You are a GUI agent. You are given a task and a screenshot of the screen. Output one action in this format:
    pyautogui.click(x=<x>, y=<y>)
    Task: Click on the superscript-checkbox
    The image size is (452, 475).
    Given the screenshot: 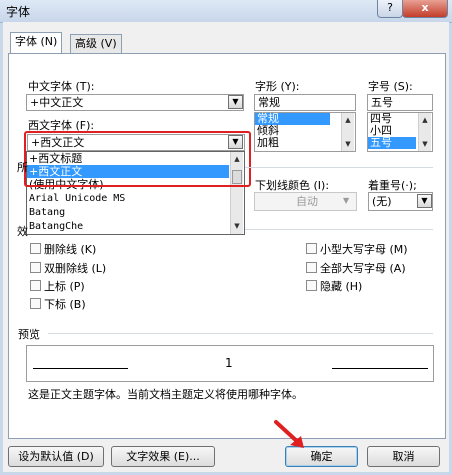 What is the action you would take?
    pyautogui.click(x=35, y=285)
    